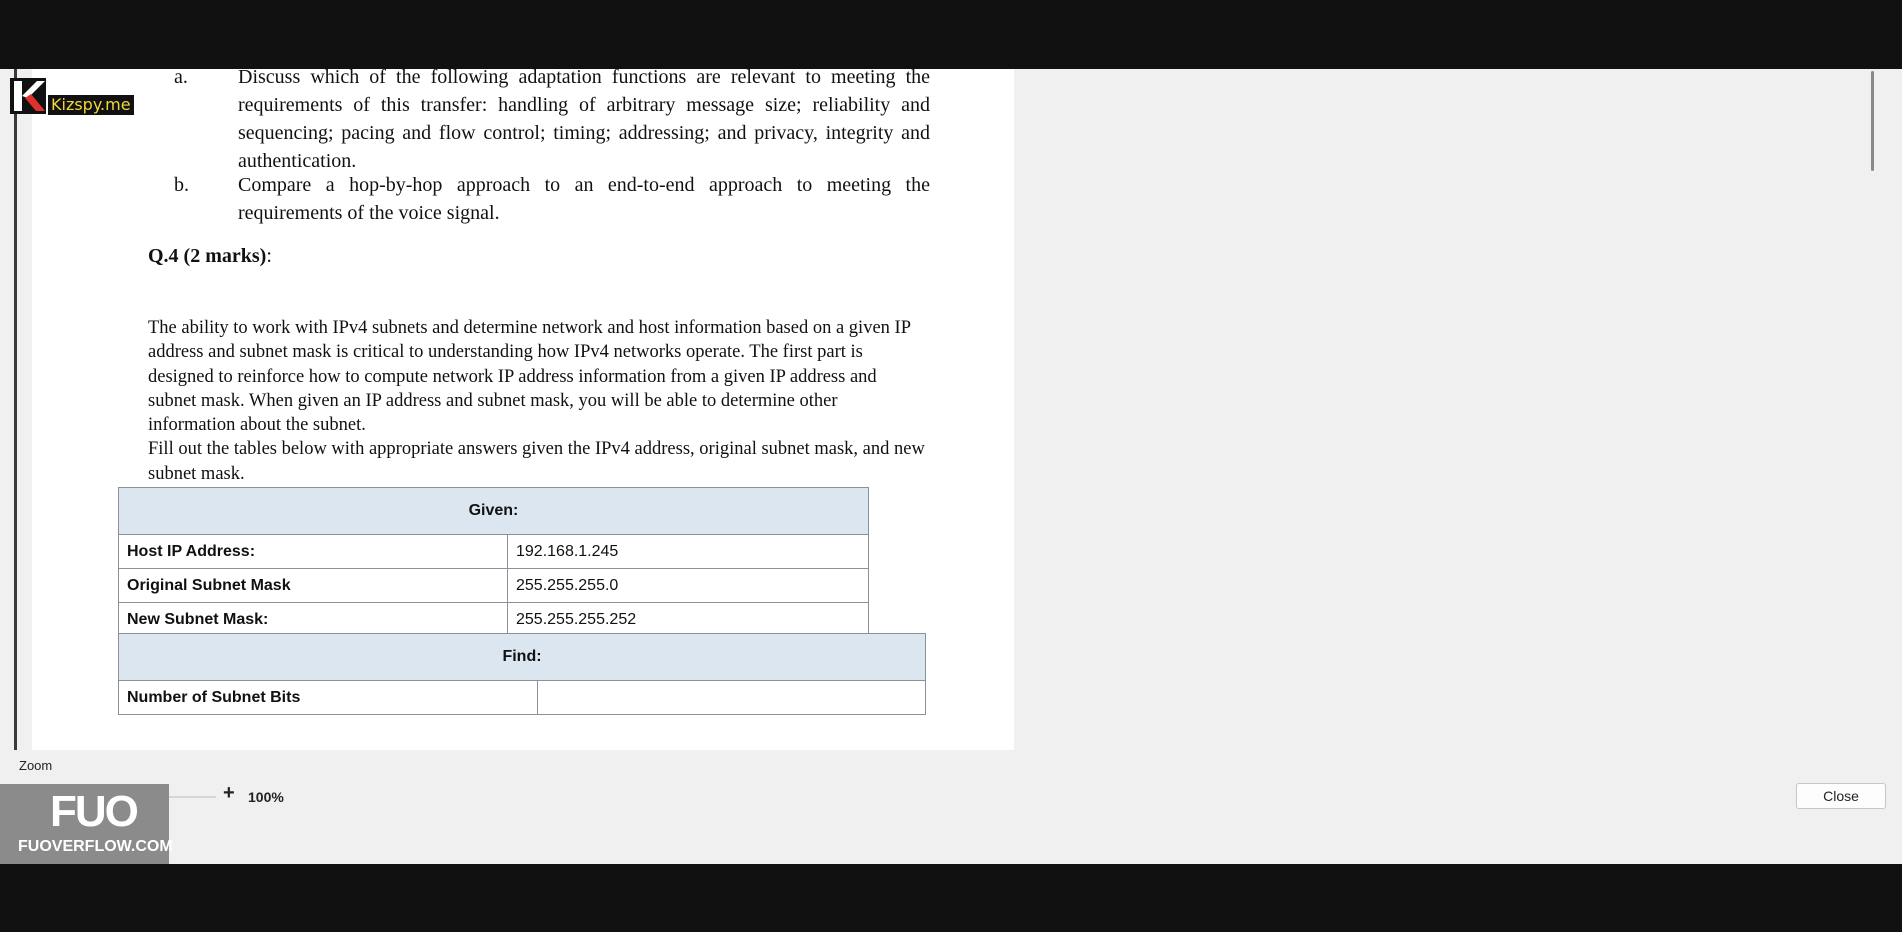  I want to click on table-row: Number of Subnet Bits, so click(522, 697).